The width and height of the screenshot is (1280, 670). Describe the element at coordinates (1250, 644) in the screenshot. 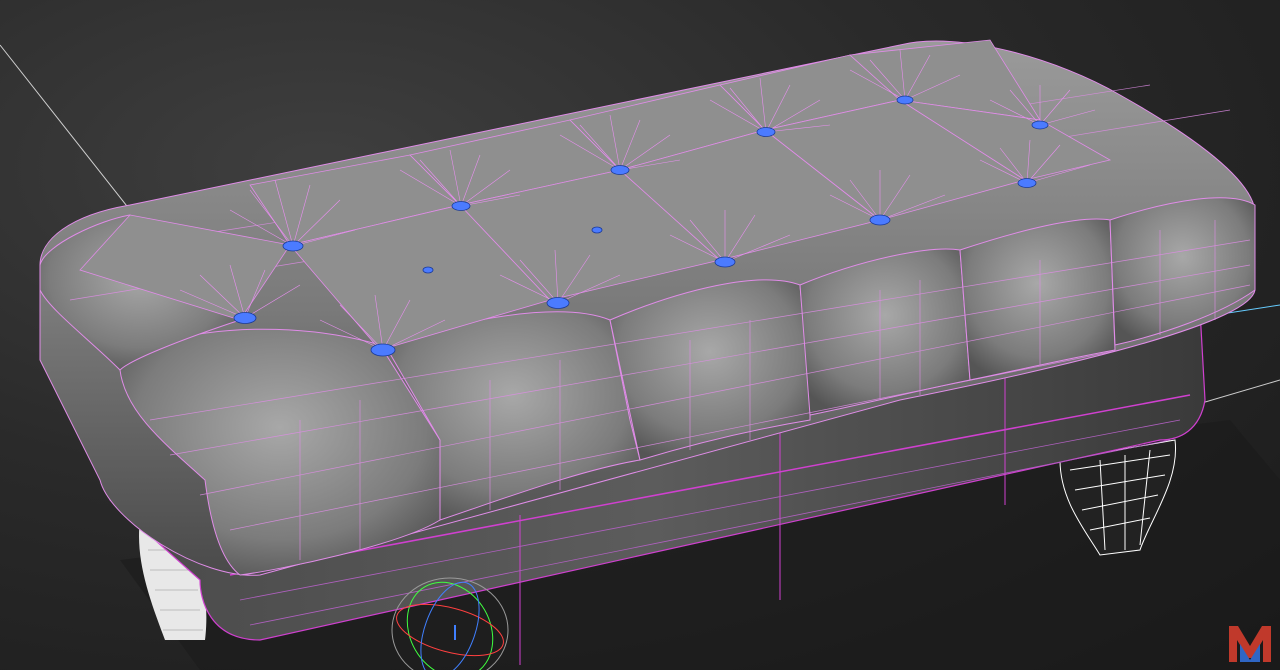

I see `m-logo-icon` at that location.